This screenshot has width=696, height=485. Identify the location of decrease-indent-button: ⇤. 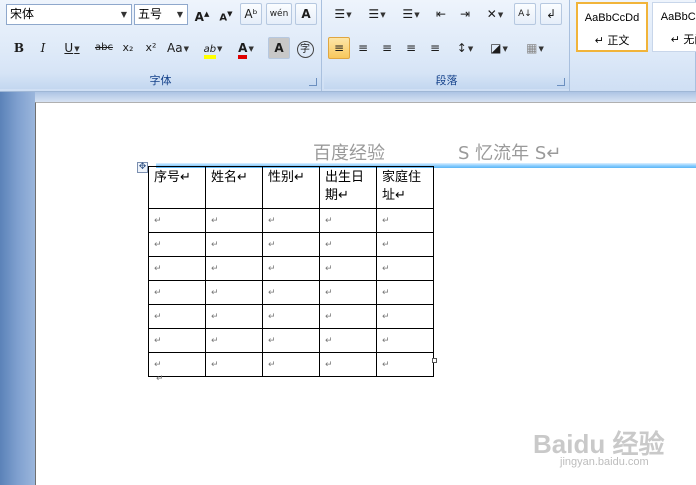
(441, 14).